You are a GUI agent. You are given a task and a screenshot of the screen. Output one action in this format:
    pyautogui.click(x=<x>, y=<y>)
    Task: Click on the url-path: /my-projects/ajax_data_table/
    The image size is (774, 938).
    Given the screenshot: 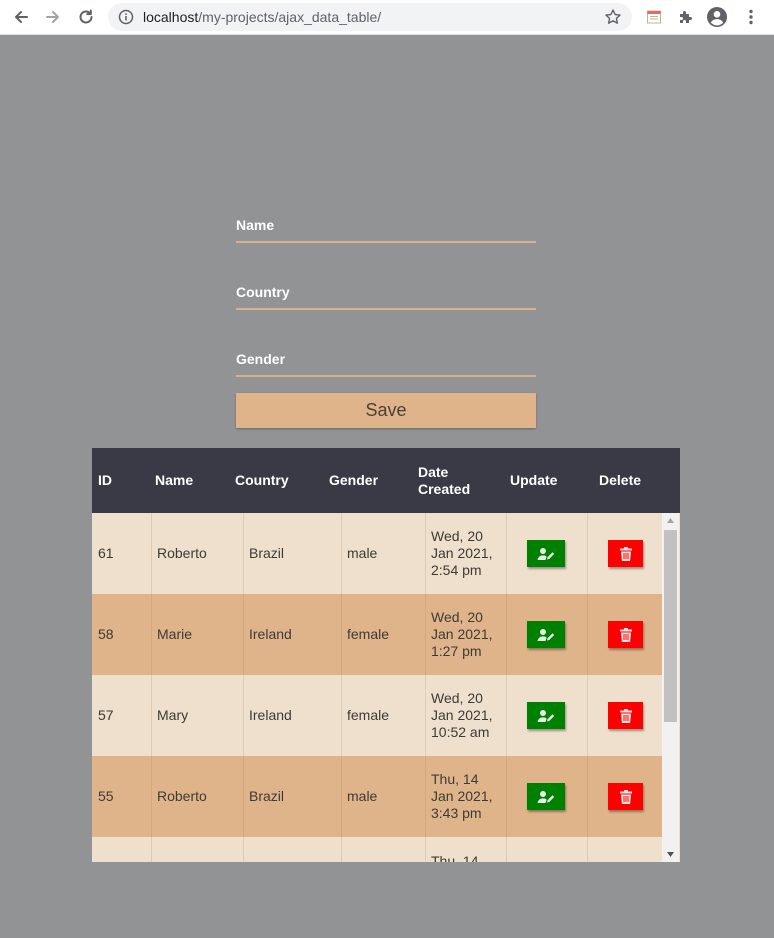 What is the action you would take?
    pyautogui.click(x=290, y=17)
    